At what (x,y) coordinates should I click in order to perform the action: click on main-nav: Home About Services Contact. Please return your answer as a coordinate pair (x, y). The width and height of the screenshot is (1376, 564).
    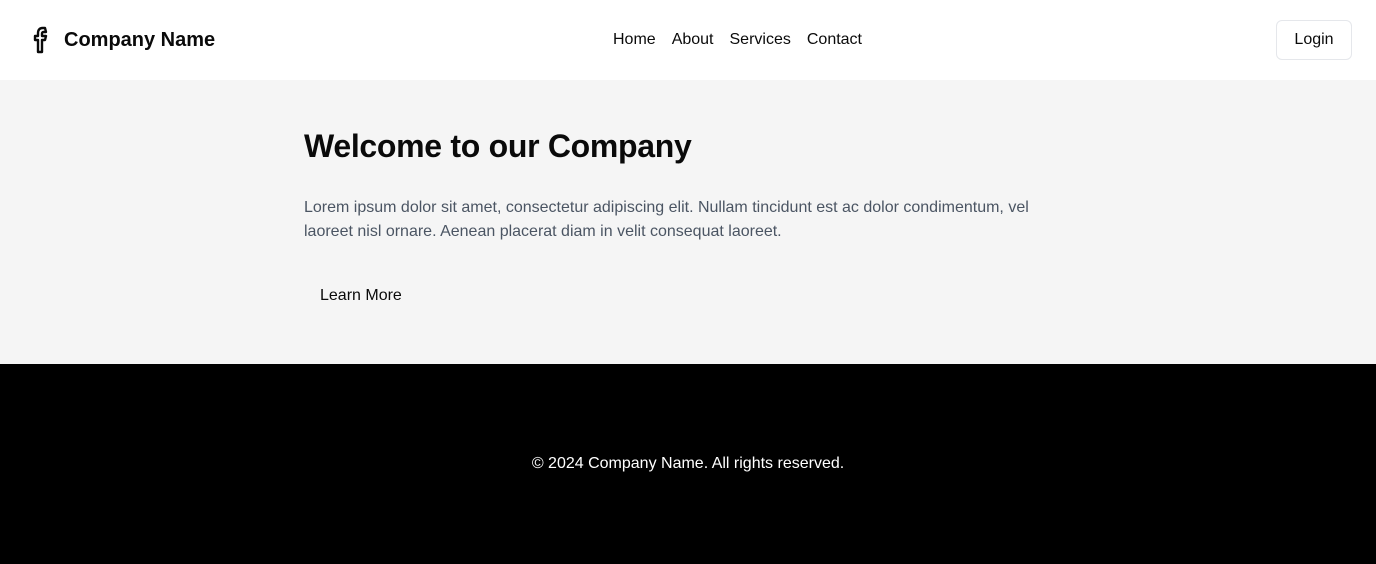
    Looking at the image, I should click on (737, 40).